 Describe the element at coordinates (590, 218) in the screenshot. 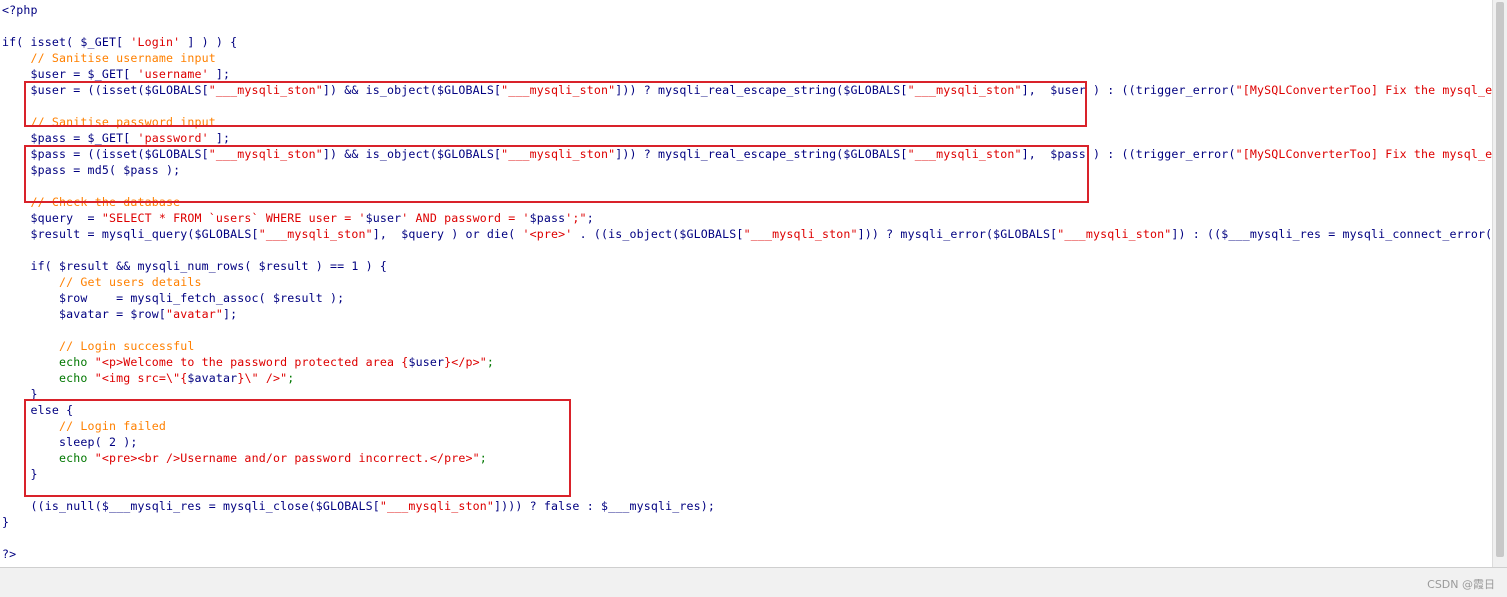

I see `code-token-default: ;` at that location.